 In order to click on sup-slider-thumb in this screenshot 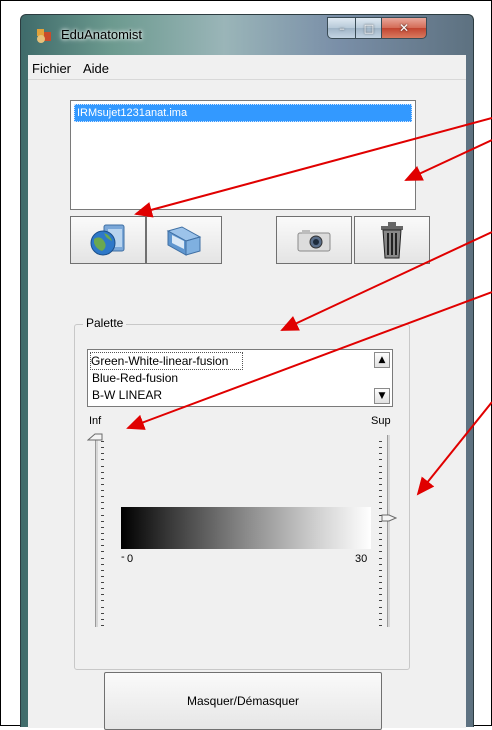, I will do `click(389, 518)`.